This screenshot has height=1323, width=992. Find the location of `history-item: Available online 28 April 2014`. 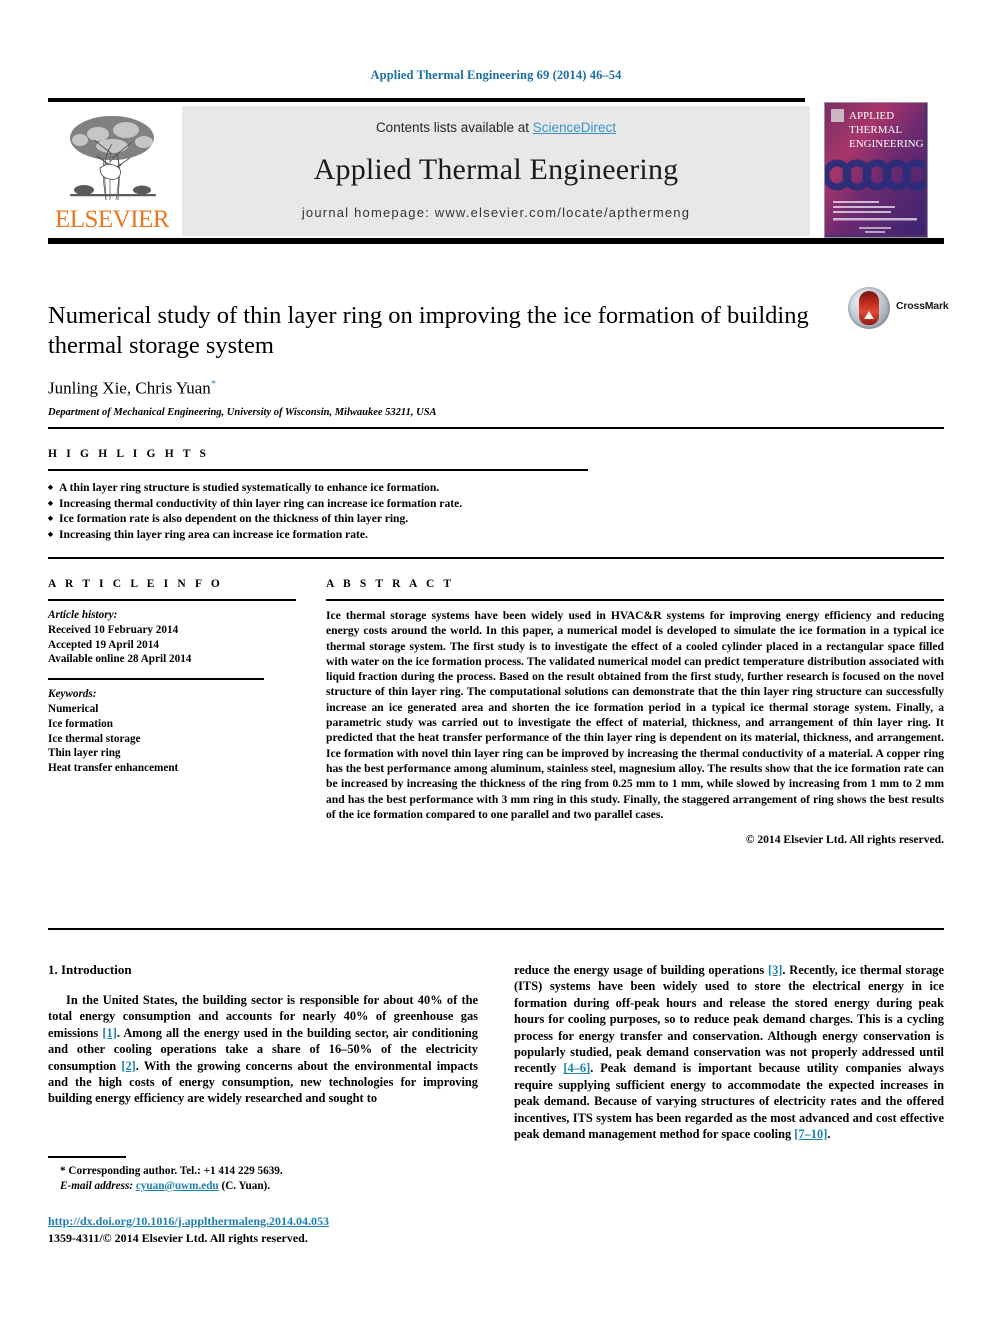

history-item: Available online 28 April 2014 is located at coordinates (120, 659).